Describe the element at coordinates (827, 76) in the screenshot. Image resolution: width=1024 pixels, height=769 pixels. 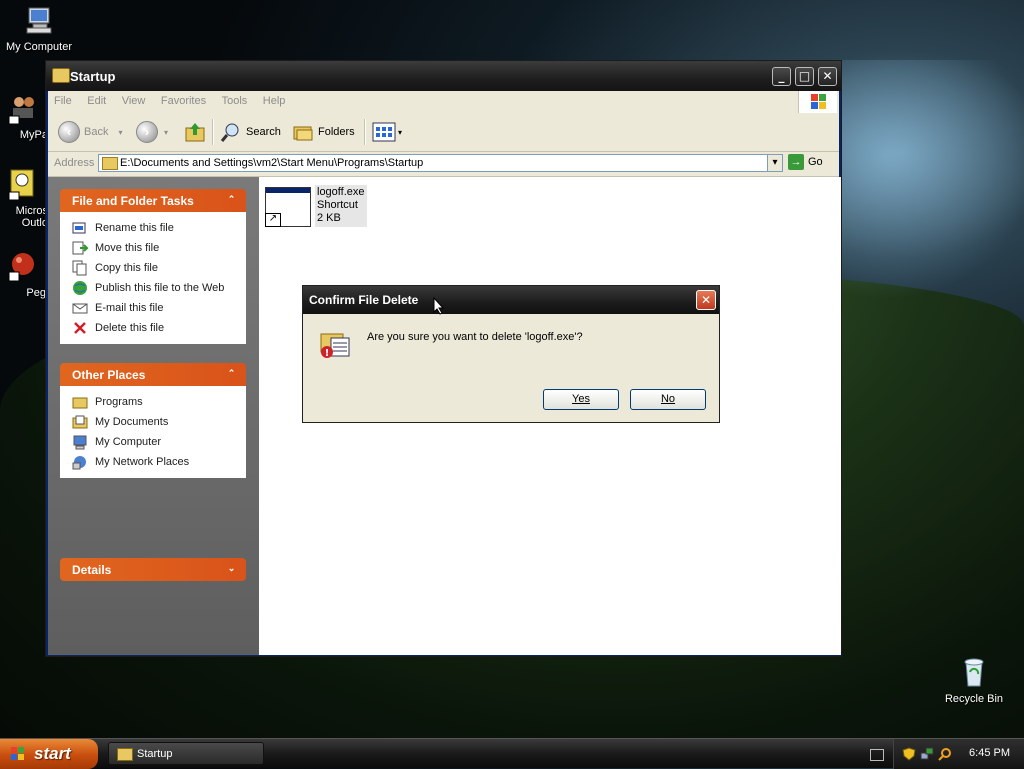
I see `close-button: ✕` at that location.